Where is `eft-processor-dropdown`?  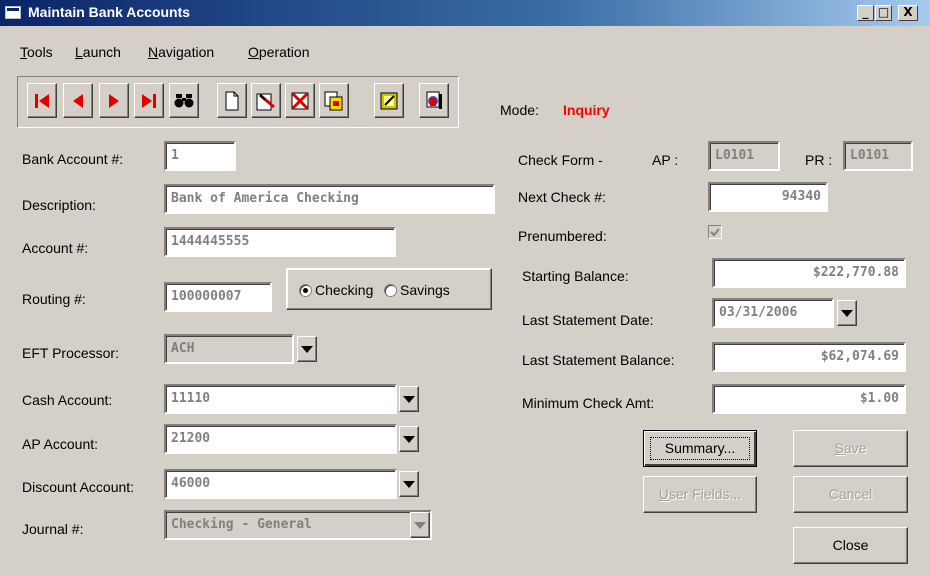
eft-processor-dropdown is located at coordinates (307, 349).